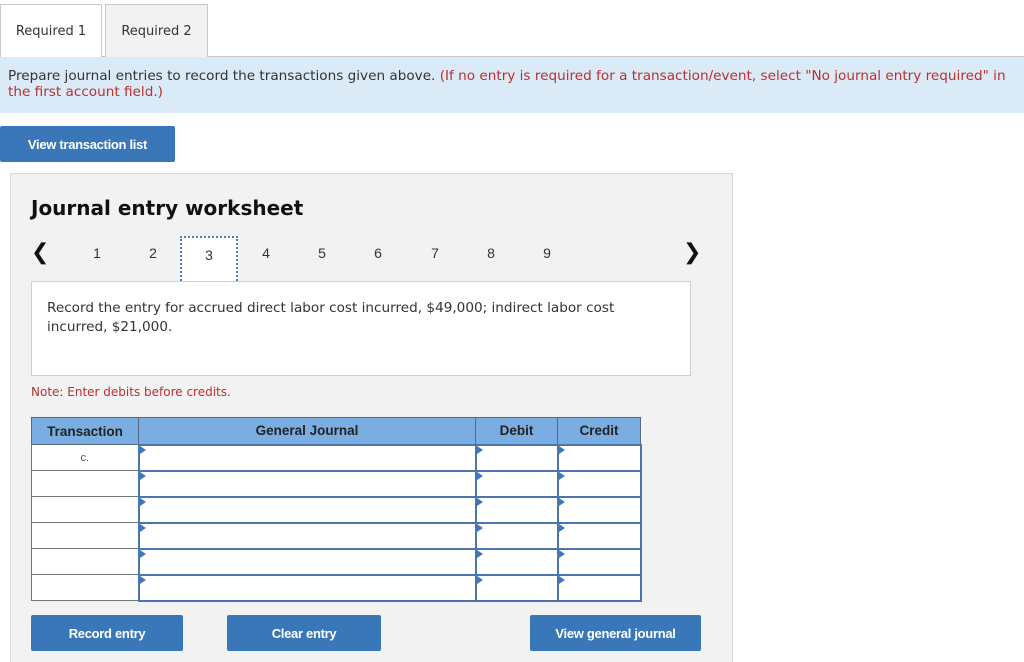  Describe the element at coordinates (156, 30) in the screenshot. I see `tab-required-2: Required 2` at that location.